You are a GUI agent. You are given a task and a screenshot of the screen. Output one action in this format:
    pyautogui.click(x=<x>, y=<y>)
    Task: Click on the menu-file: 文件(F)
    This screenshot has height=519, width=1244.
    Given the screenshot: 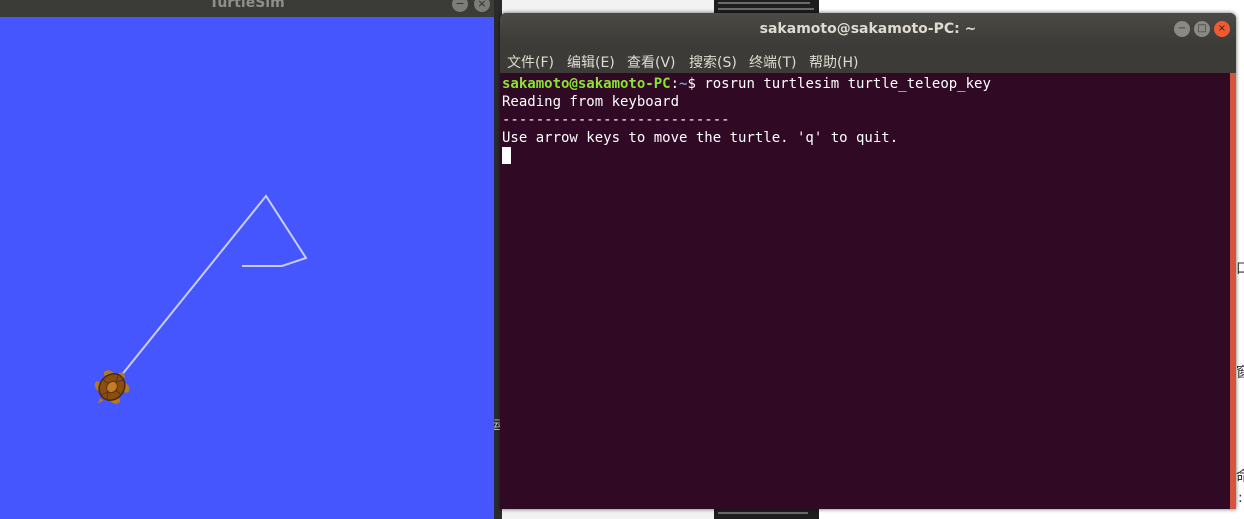 What is the action you would take?
    pyautogui.click(x=530, y=62)
    